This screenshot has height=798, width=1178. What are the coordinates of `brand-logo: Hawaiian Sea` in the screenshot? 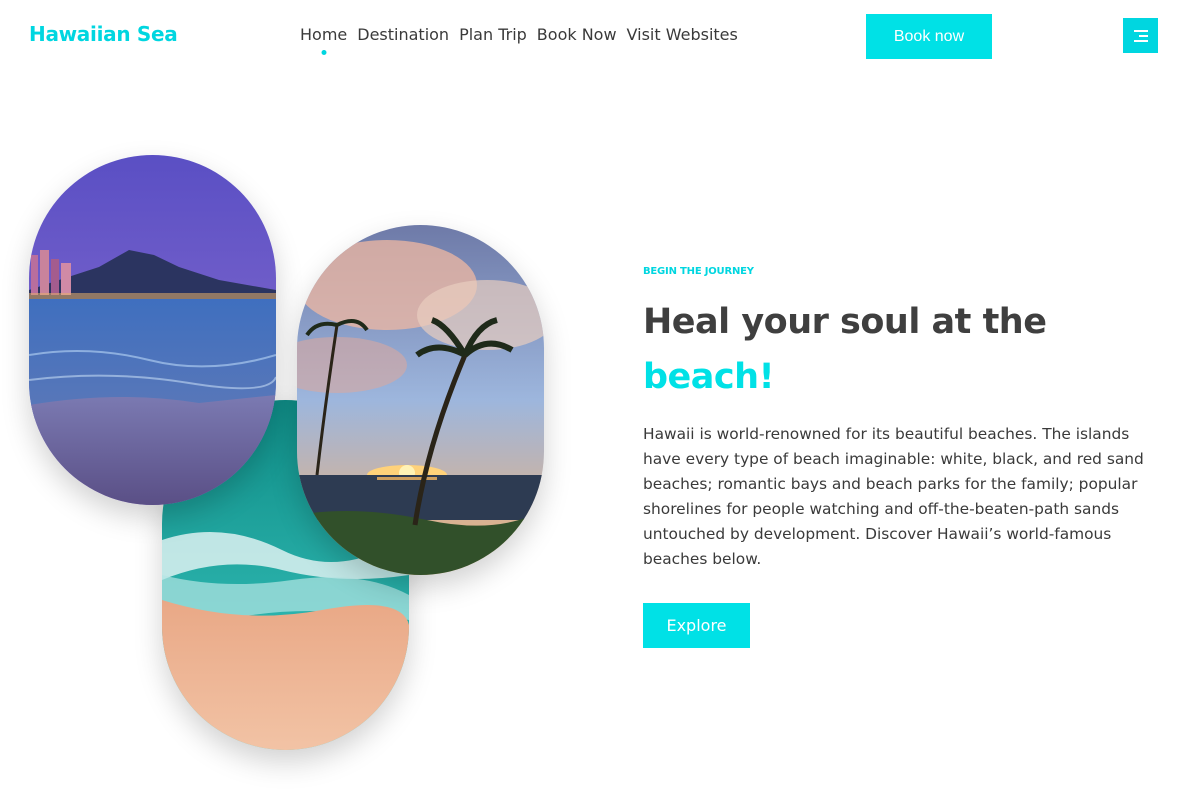 It's located at (103, 34).